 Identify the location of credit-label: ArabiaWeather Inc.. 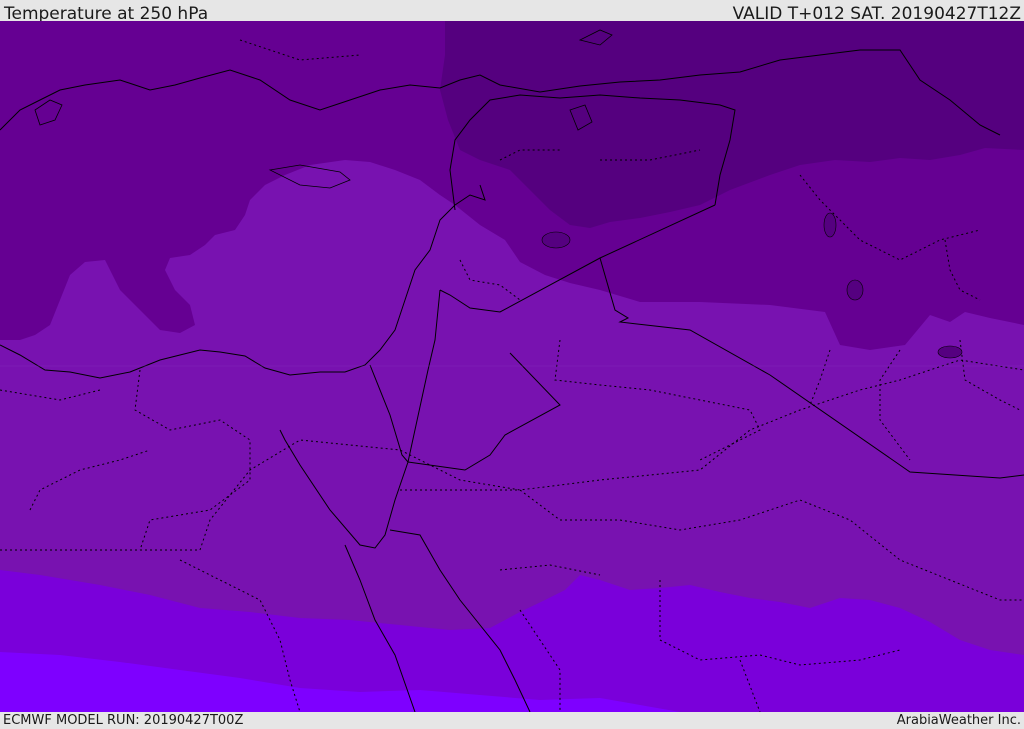
(958, 720).